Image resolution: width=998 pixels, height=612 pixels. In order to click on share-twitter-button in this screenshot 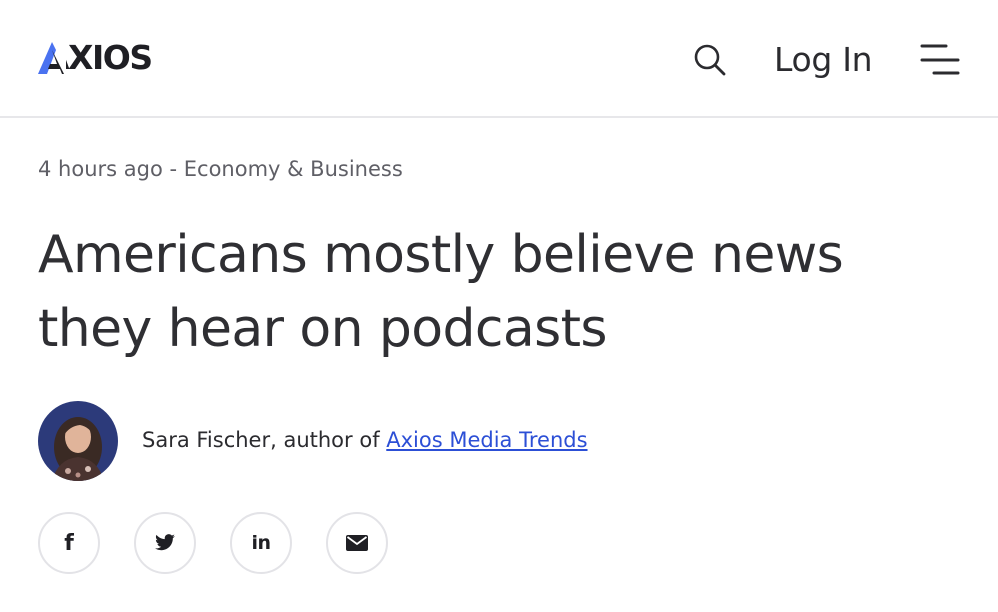, I will do `click(165, 543)`.